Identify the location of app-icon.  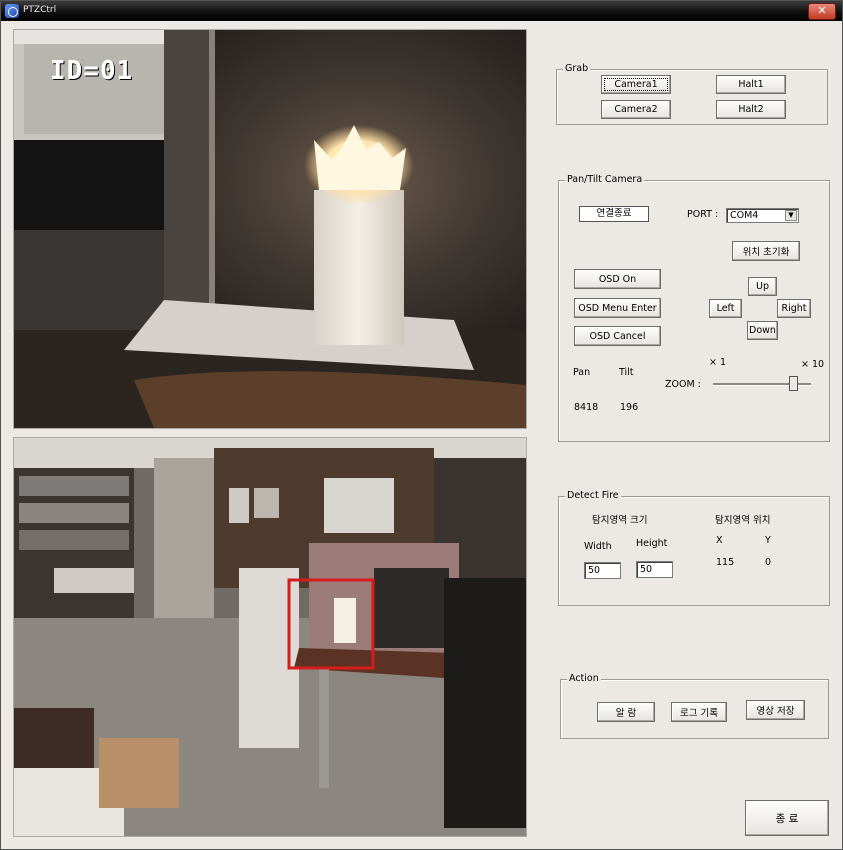
(12, 11).